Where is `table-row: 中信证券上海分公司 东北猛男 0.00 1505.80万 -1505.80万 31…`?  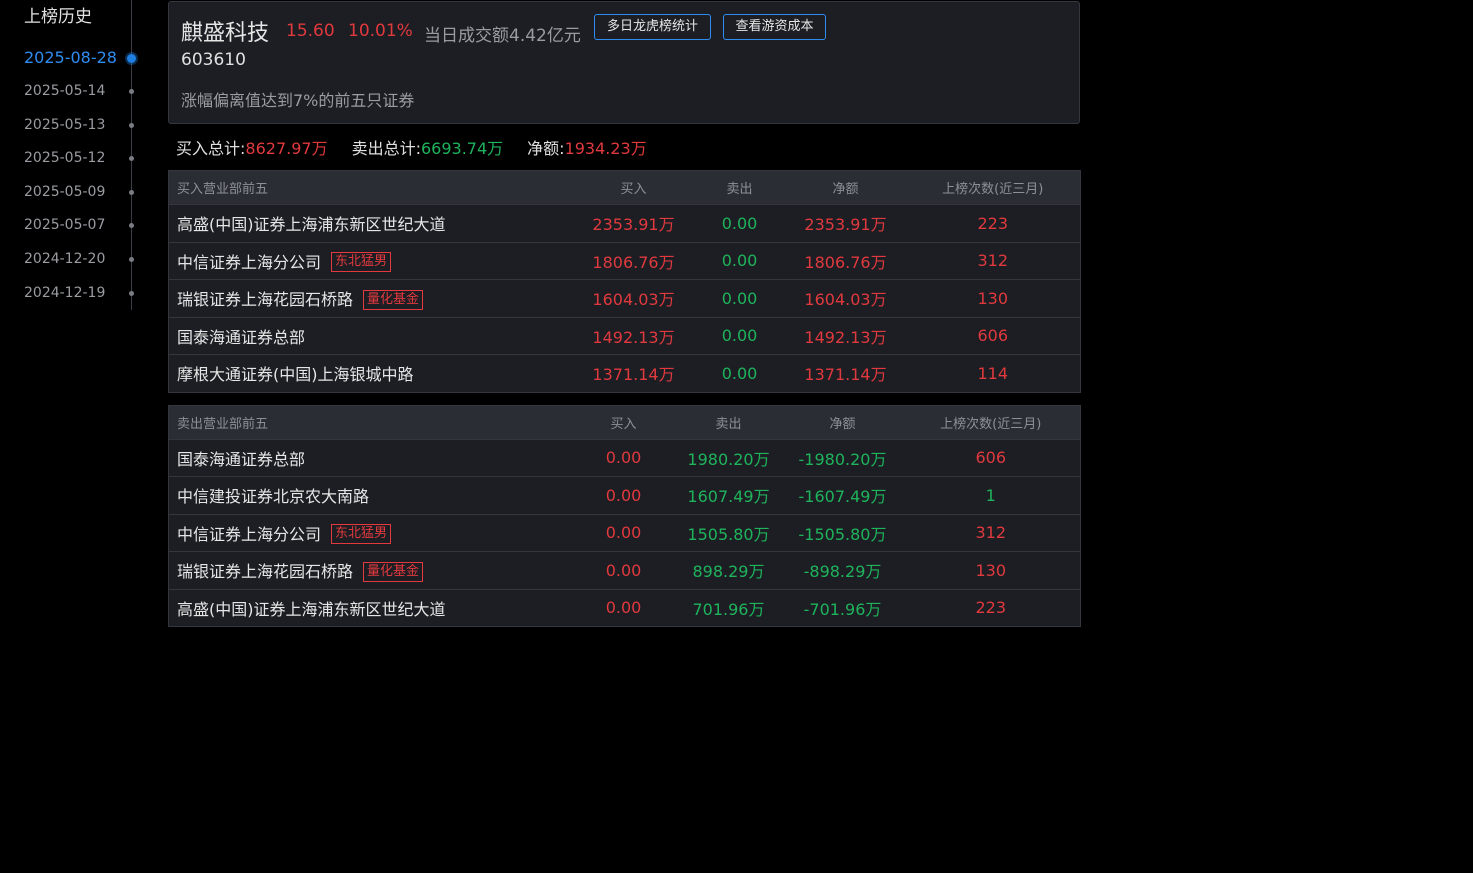 table-row: 中信证券上海分公司 东北猛男 0.00 1505.80万 -1505.80万 31… is located at coordinates (624, 532).